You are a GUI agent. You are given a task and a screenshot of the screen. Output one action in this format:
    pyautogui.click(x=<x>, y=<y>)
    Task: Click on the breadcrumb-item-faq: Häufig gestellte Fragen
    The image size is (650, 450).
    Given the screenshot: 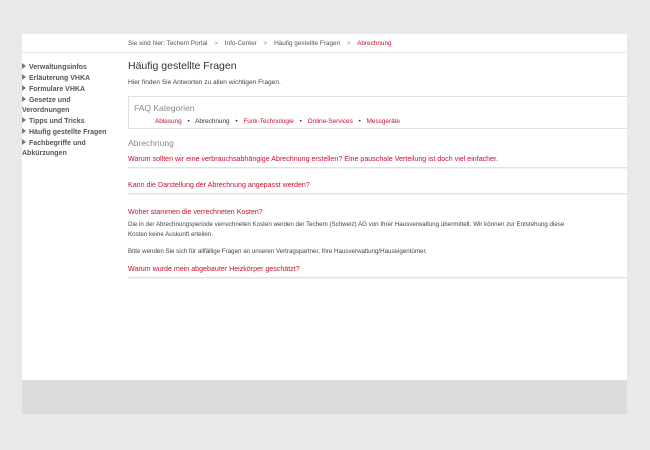 What is the action you would take?
    pyautogui.click(x=307, y=43)
    